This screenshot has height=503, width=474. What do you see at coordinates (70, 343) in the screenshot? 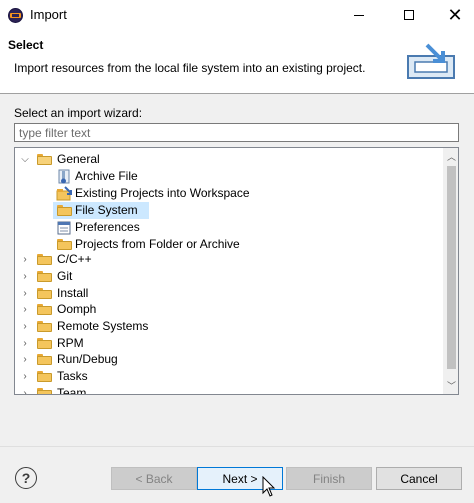
I see `tree-item-label: RPM` at bounding box center [70, 343].